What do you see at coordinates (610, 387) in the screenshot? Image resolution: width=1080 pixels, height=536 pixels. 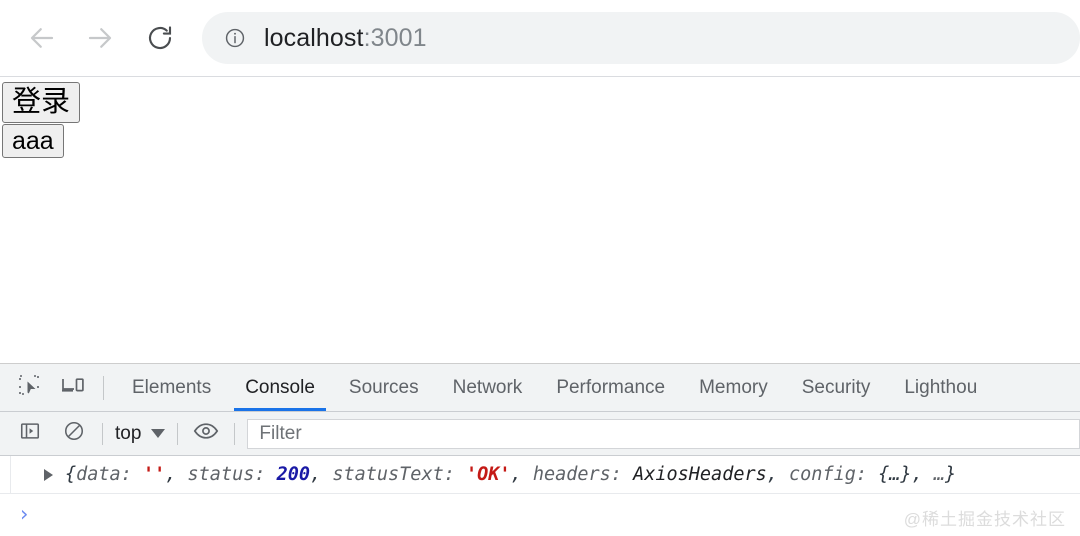 I see `tab-performance: Performance` at bounding box center [610, 387].